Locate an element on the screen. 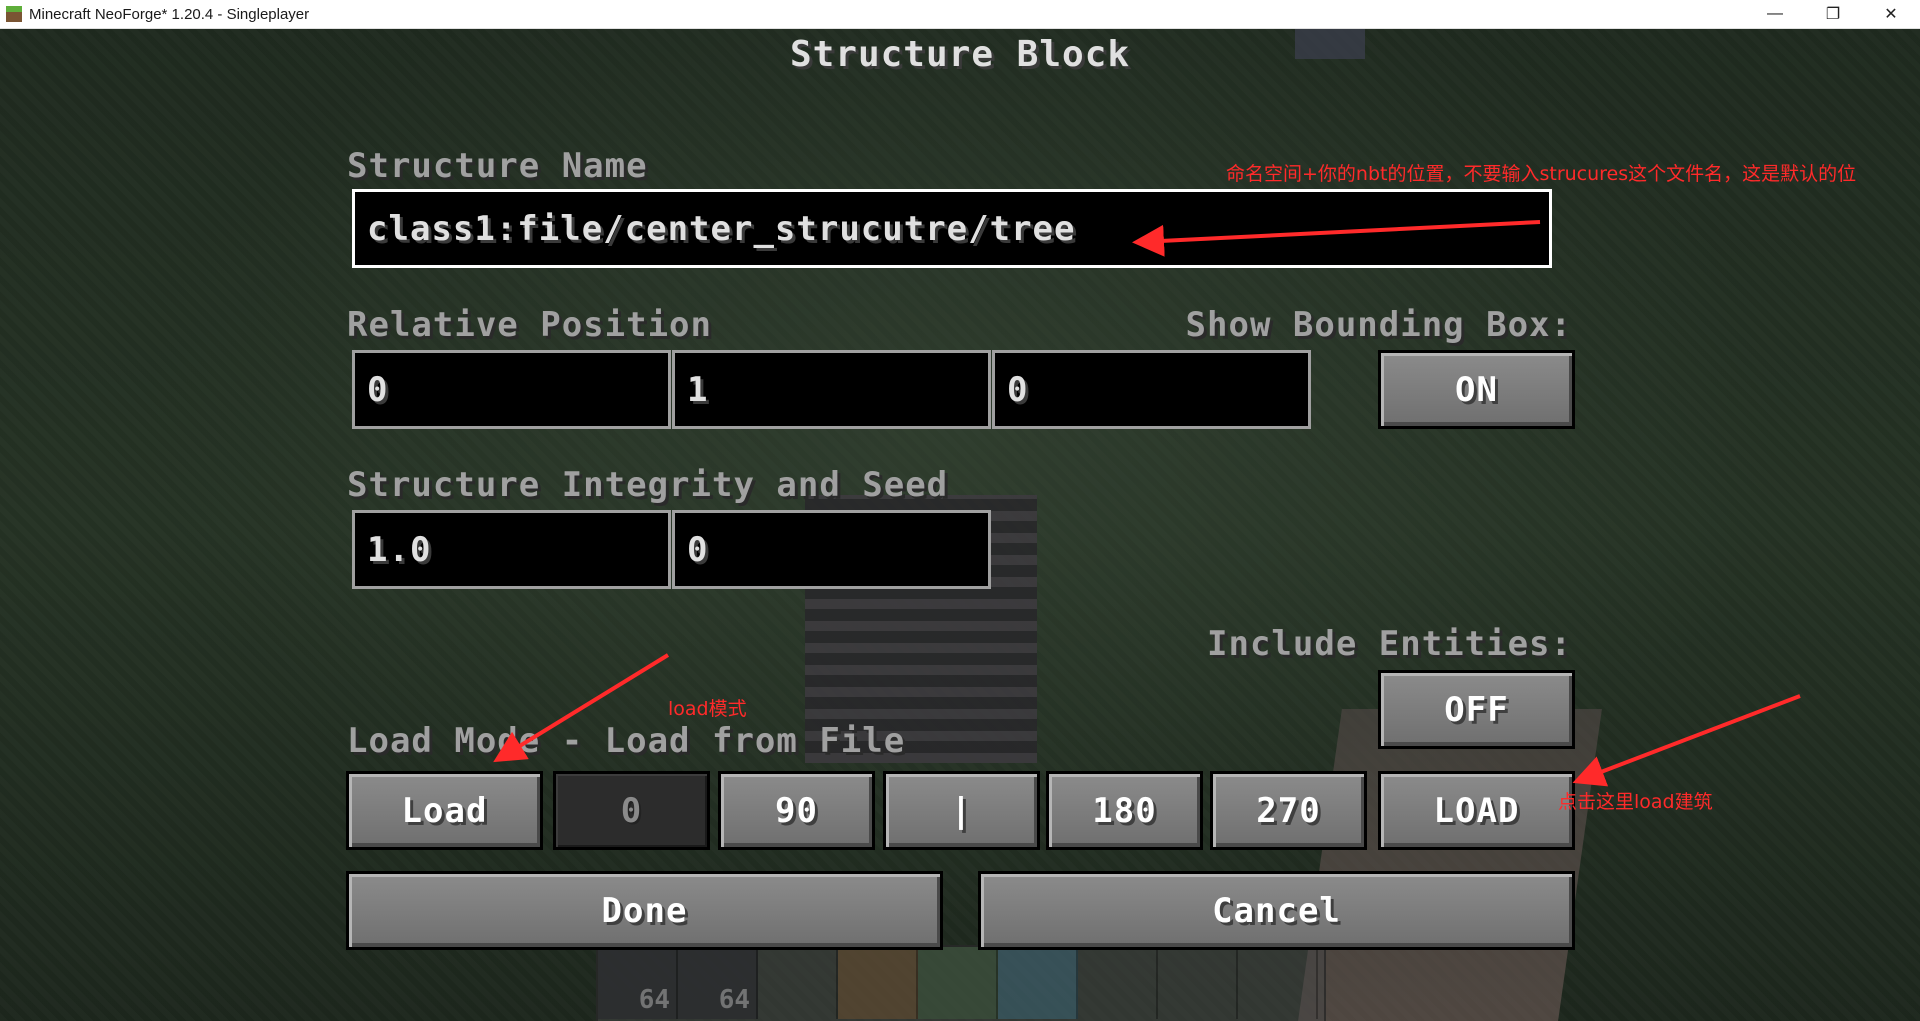 This screenshot has width=1920, height=1021. arrow-to-name-field is located at coordinates (1336, 238).